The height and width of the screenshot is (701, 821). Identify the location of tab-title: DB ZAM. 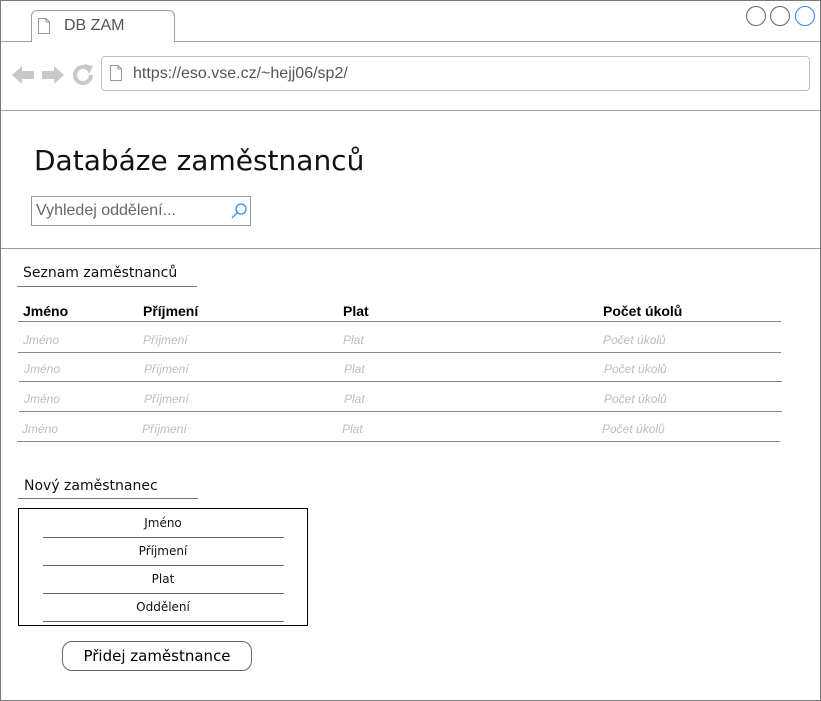
(94, 25).